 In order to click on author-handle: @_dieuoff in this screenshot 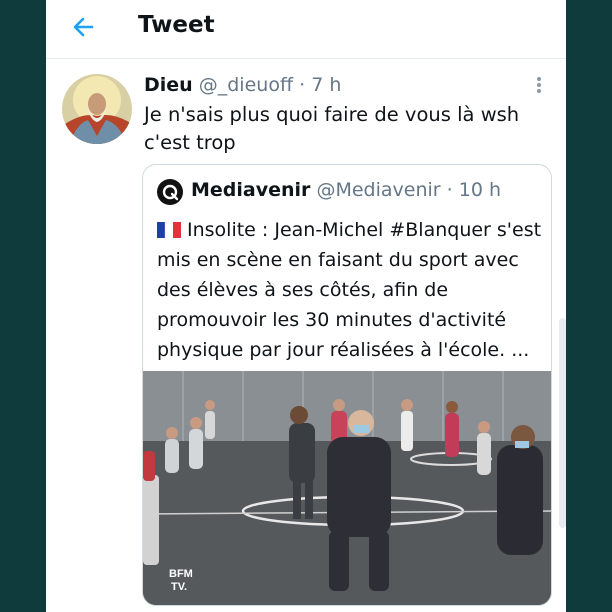, I will do `click(246, 85)`.